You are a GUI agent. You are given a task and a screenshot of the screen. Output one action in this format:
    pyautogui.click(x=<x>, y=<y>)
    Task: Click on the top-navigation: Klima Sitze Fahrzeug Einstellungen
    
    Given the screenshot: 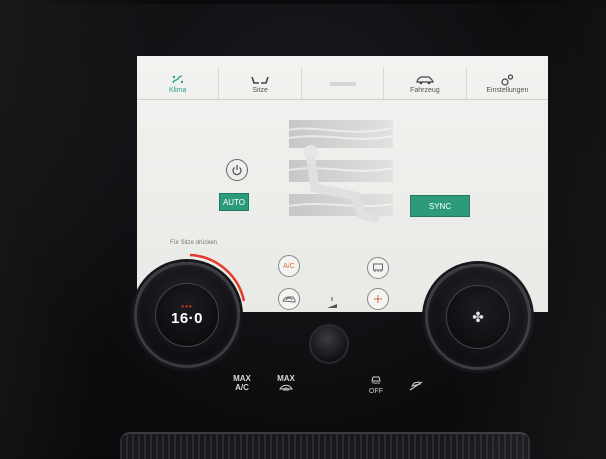 What is the action you would take?
    pyautogui.click(x=342, y=84)
    